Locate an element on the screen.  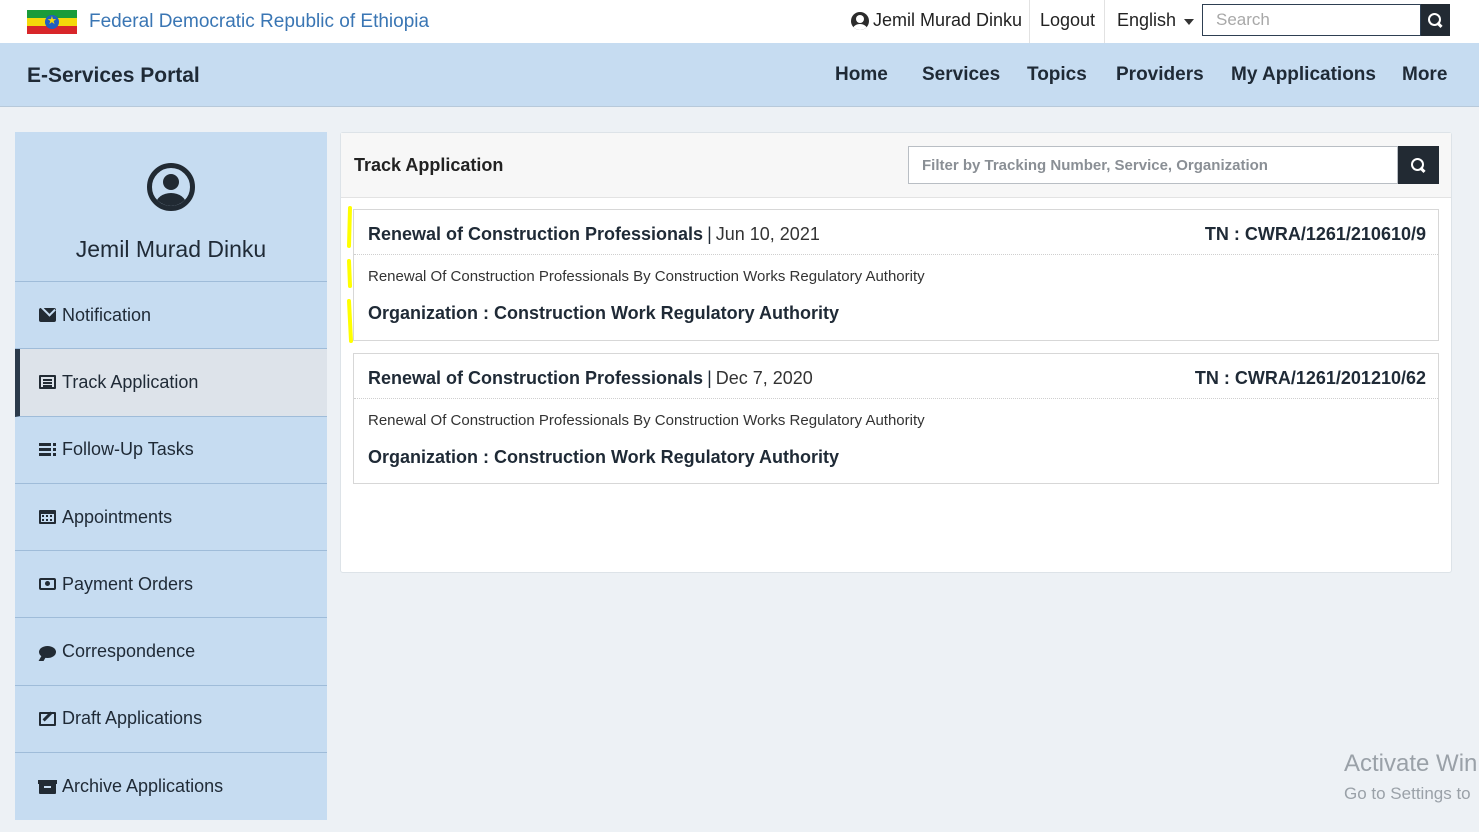
application-date: Dec 7, 2020 is located at coordinates (764, 378).